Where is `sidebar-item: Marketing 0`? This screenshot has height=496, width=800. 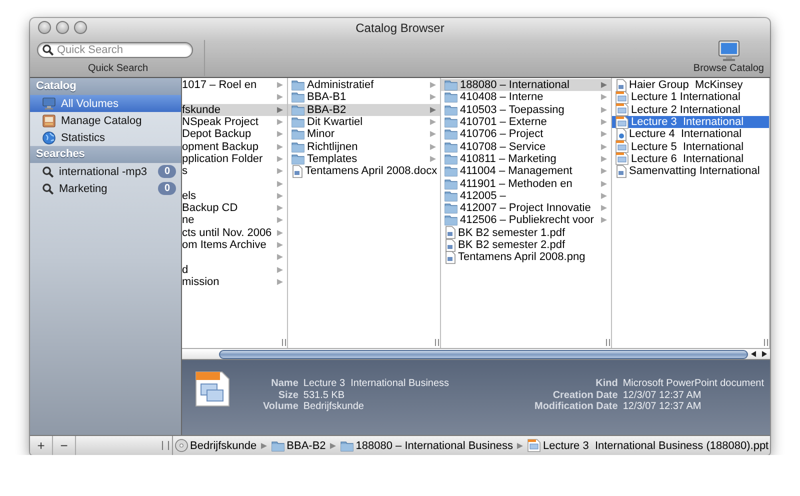
sidebar-item: Marketing 0 is located at coordinates (105, 188).